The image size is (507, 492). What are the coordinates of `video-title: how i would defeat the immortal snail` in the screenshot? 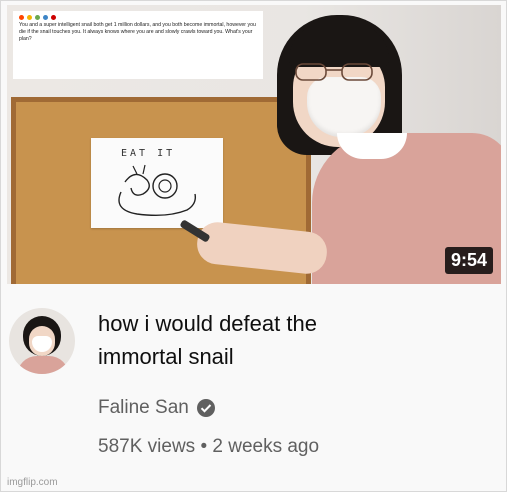 It's located at (293, 340).